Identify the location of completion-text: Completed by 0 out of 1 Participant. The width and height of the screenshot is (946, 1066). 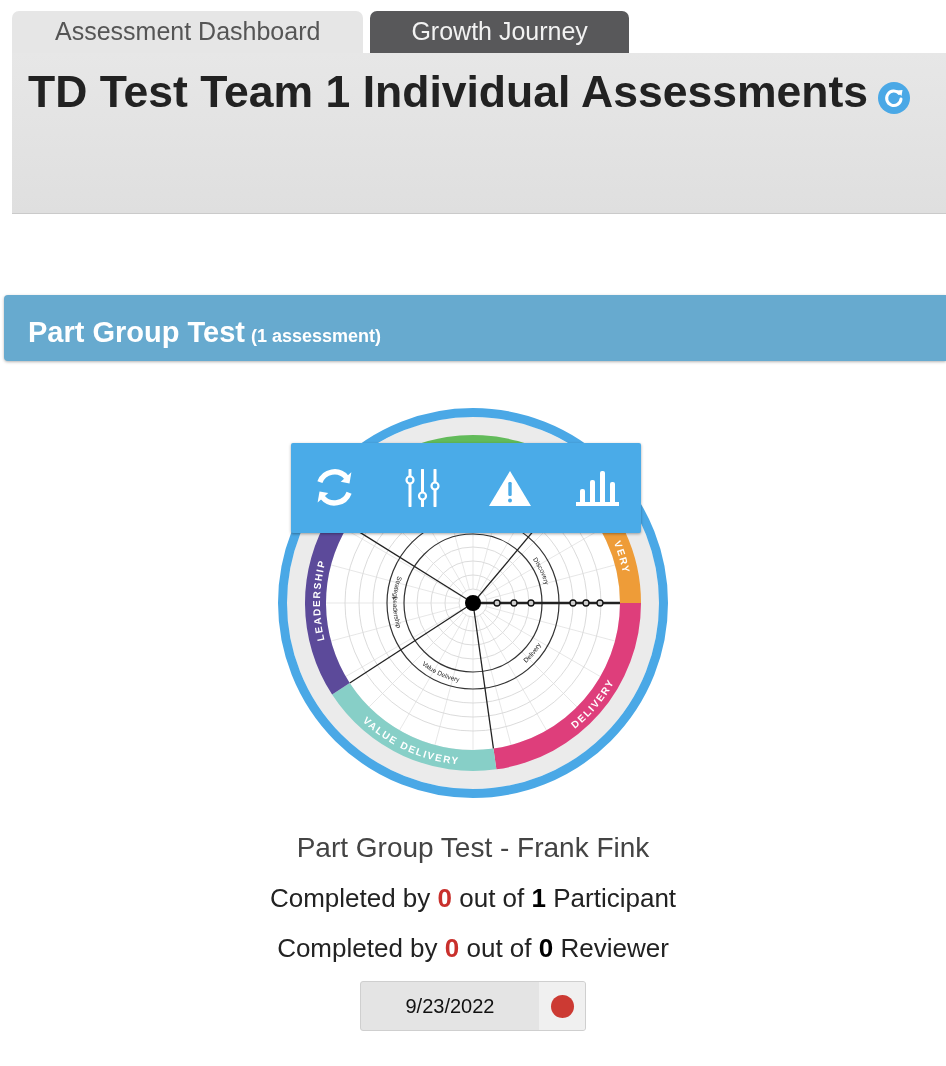
(473, 898).